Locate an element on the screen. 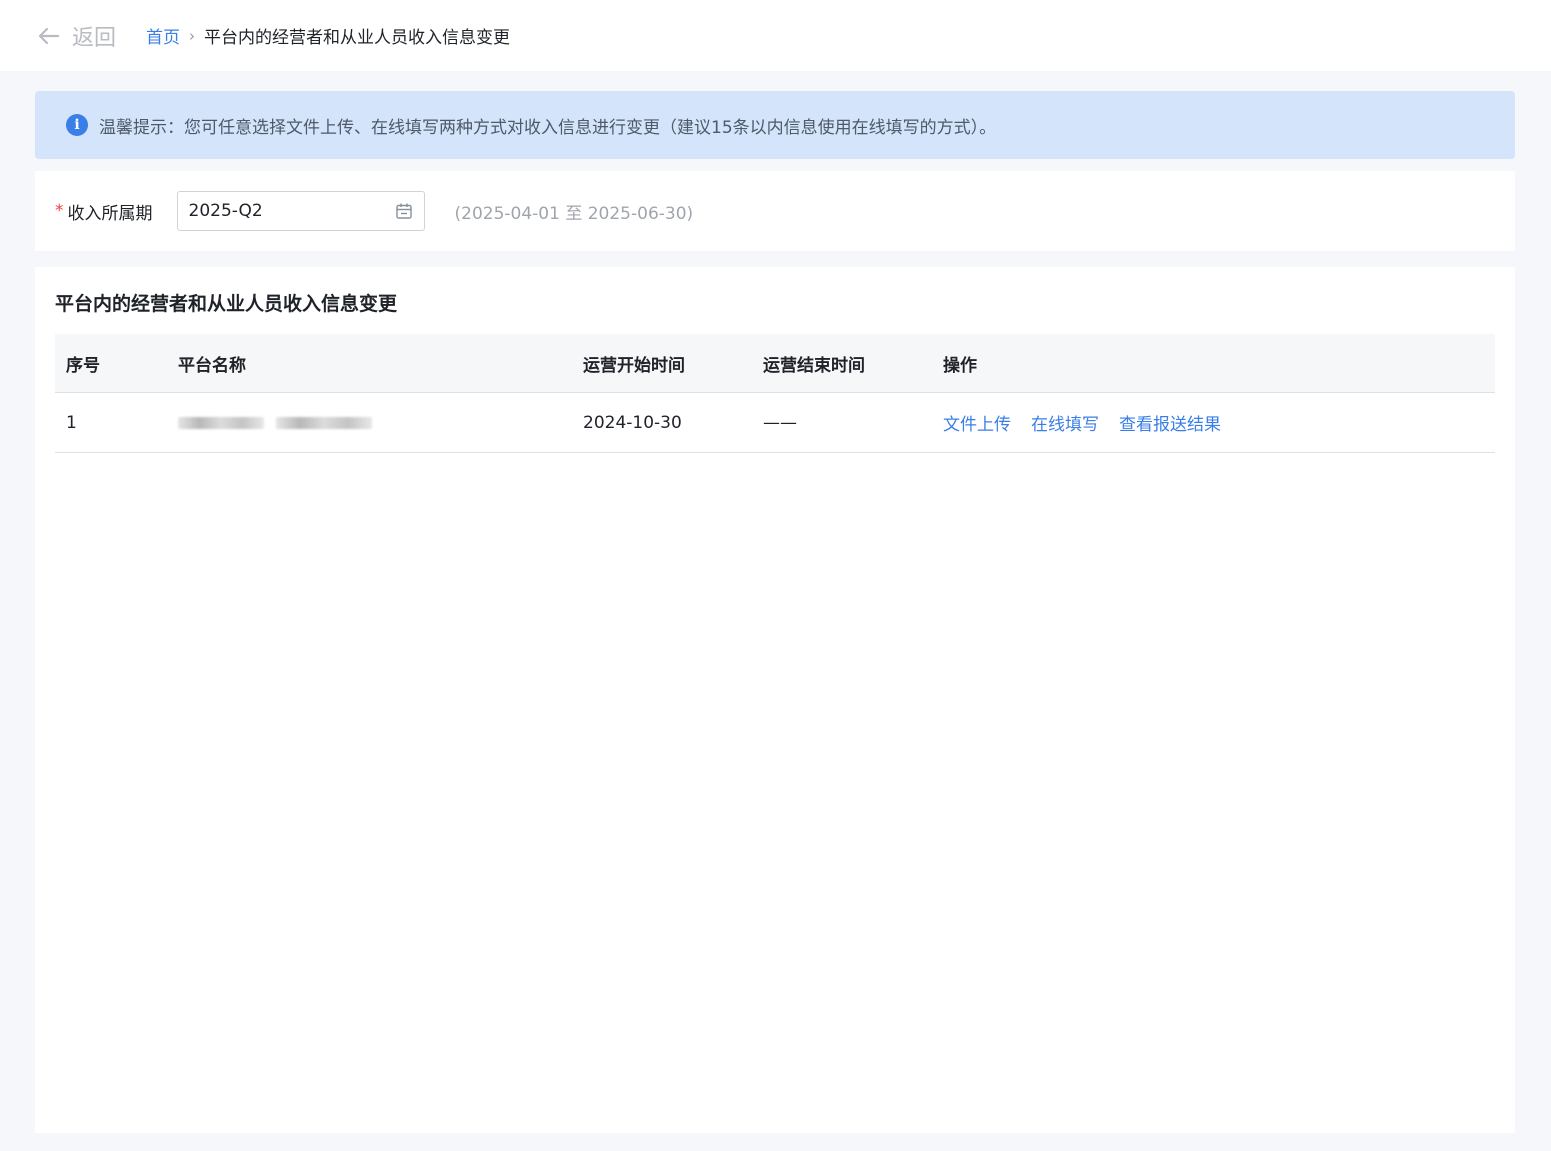 This screenshot has height=1151, width=1551. period-label: * 收入所属期 is located at coordinates (104, 211).